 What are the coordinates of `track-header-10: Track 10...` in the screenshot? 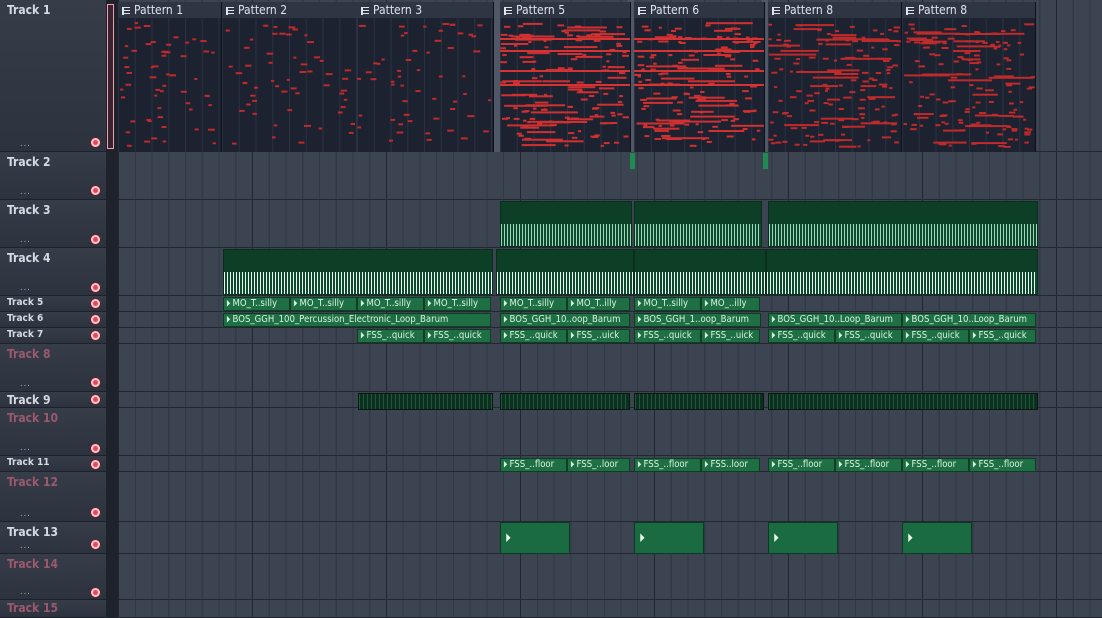 It's located at (53, 432).